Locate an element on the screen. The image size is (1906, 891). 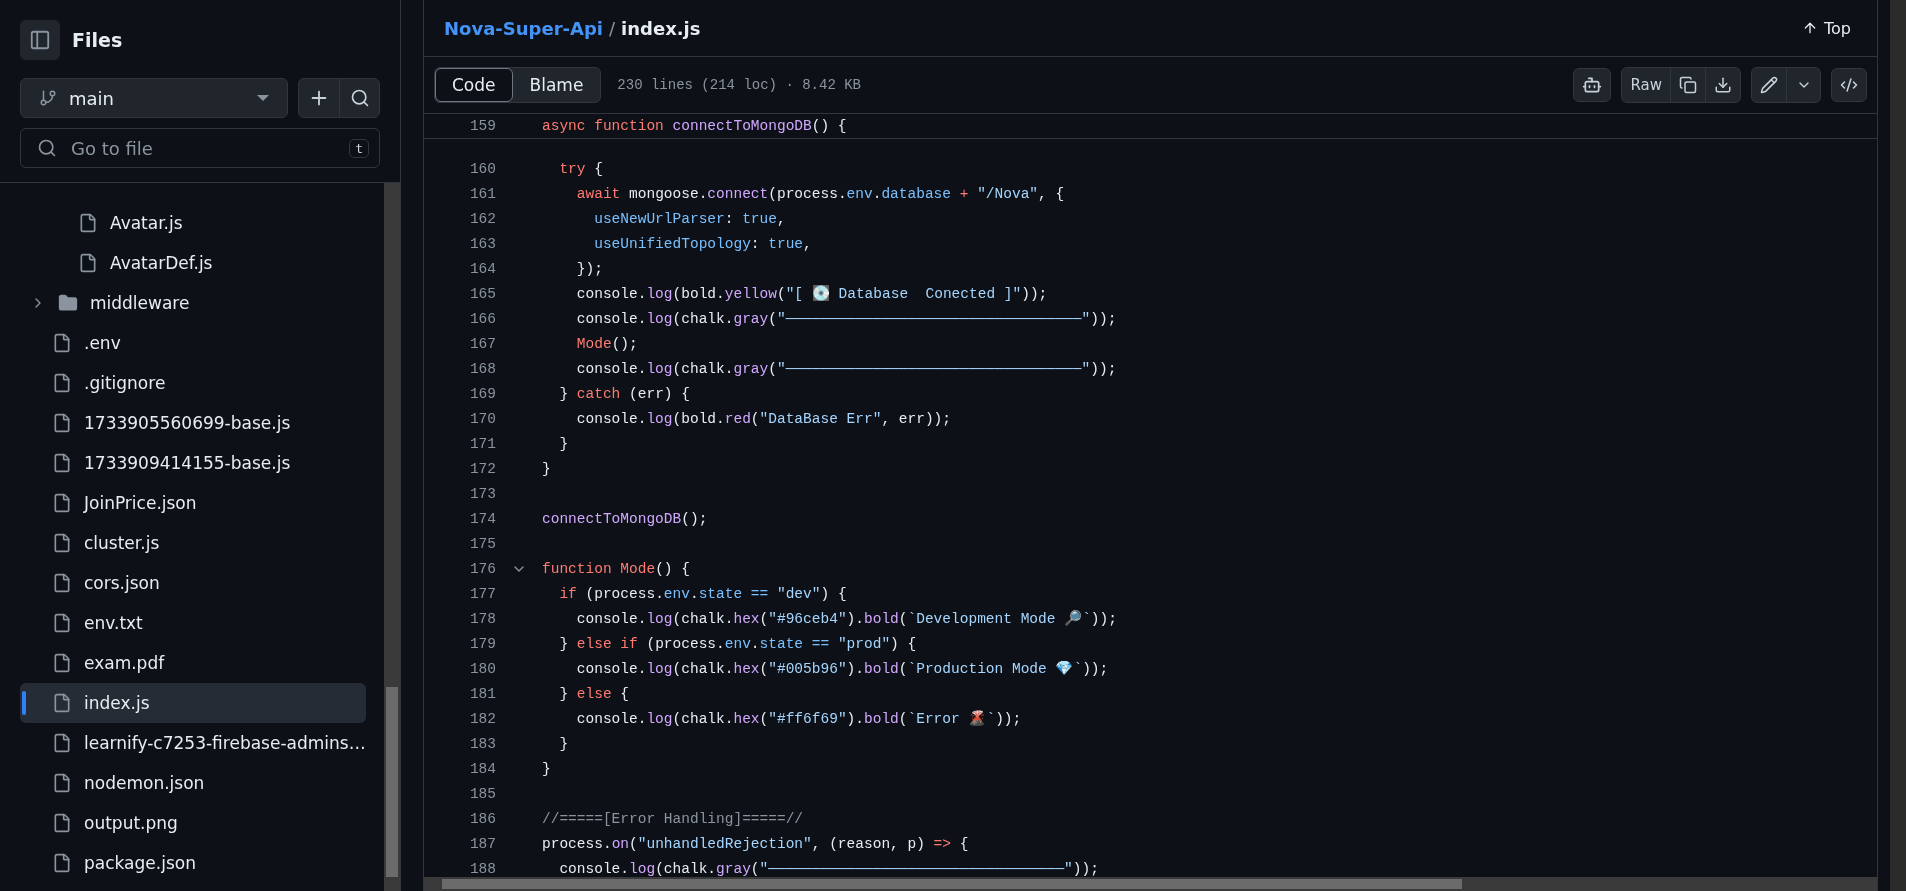
line-number: 177 is located at coordinates (482, 593).